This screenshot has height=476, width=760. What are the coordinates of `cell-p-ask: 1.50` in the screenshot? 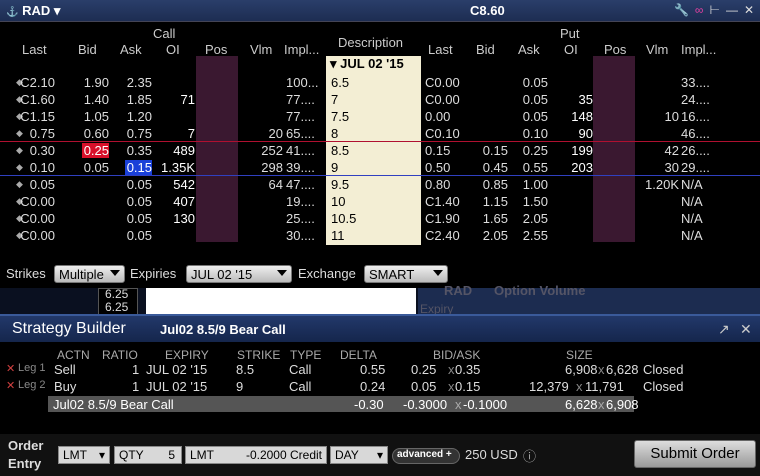 It's located at (535, 201).